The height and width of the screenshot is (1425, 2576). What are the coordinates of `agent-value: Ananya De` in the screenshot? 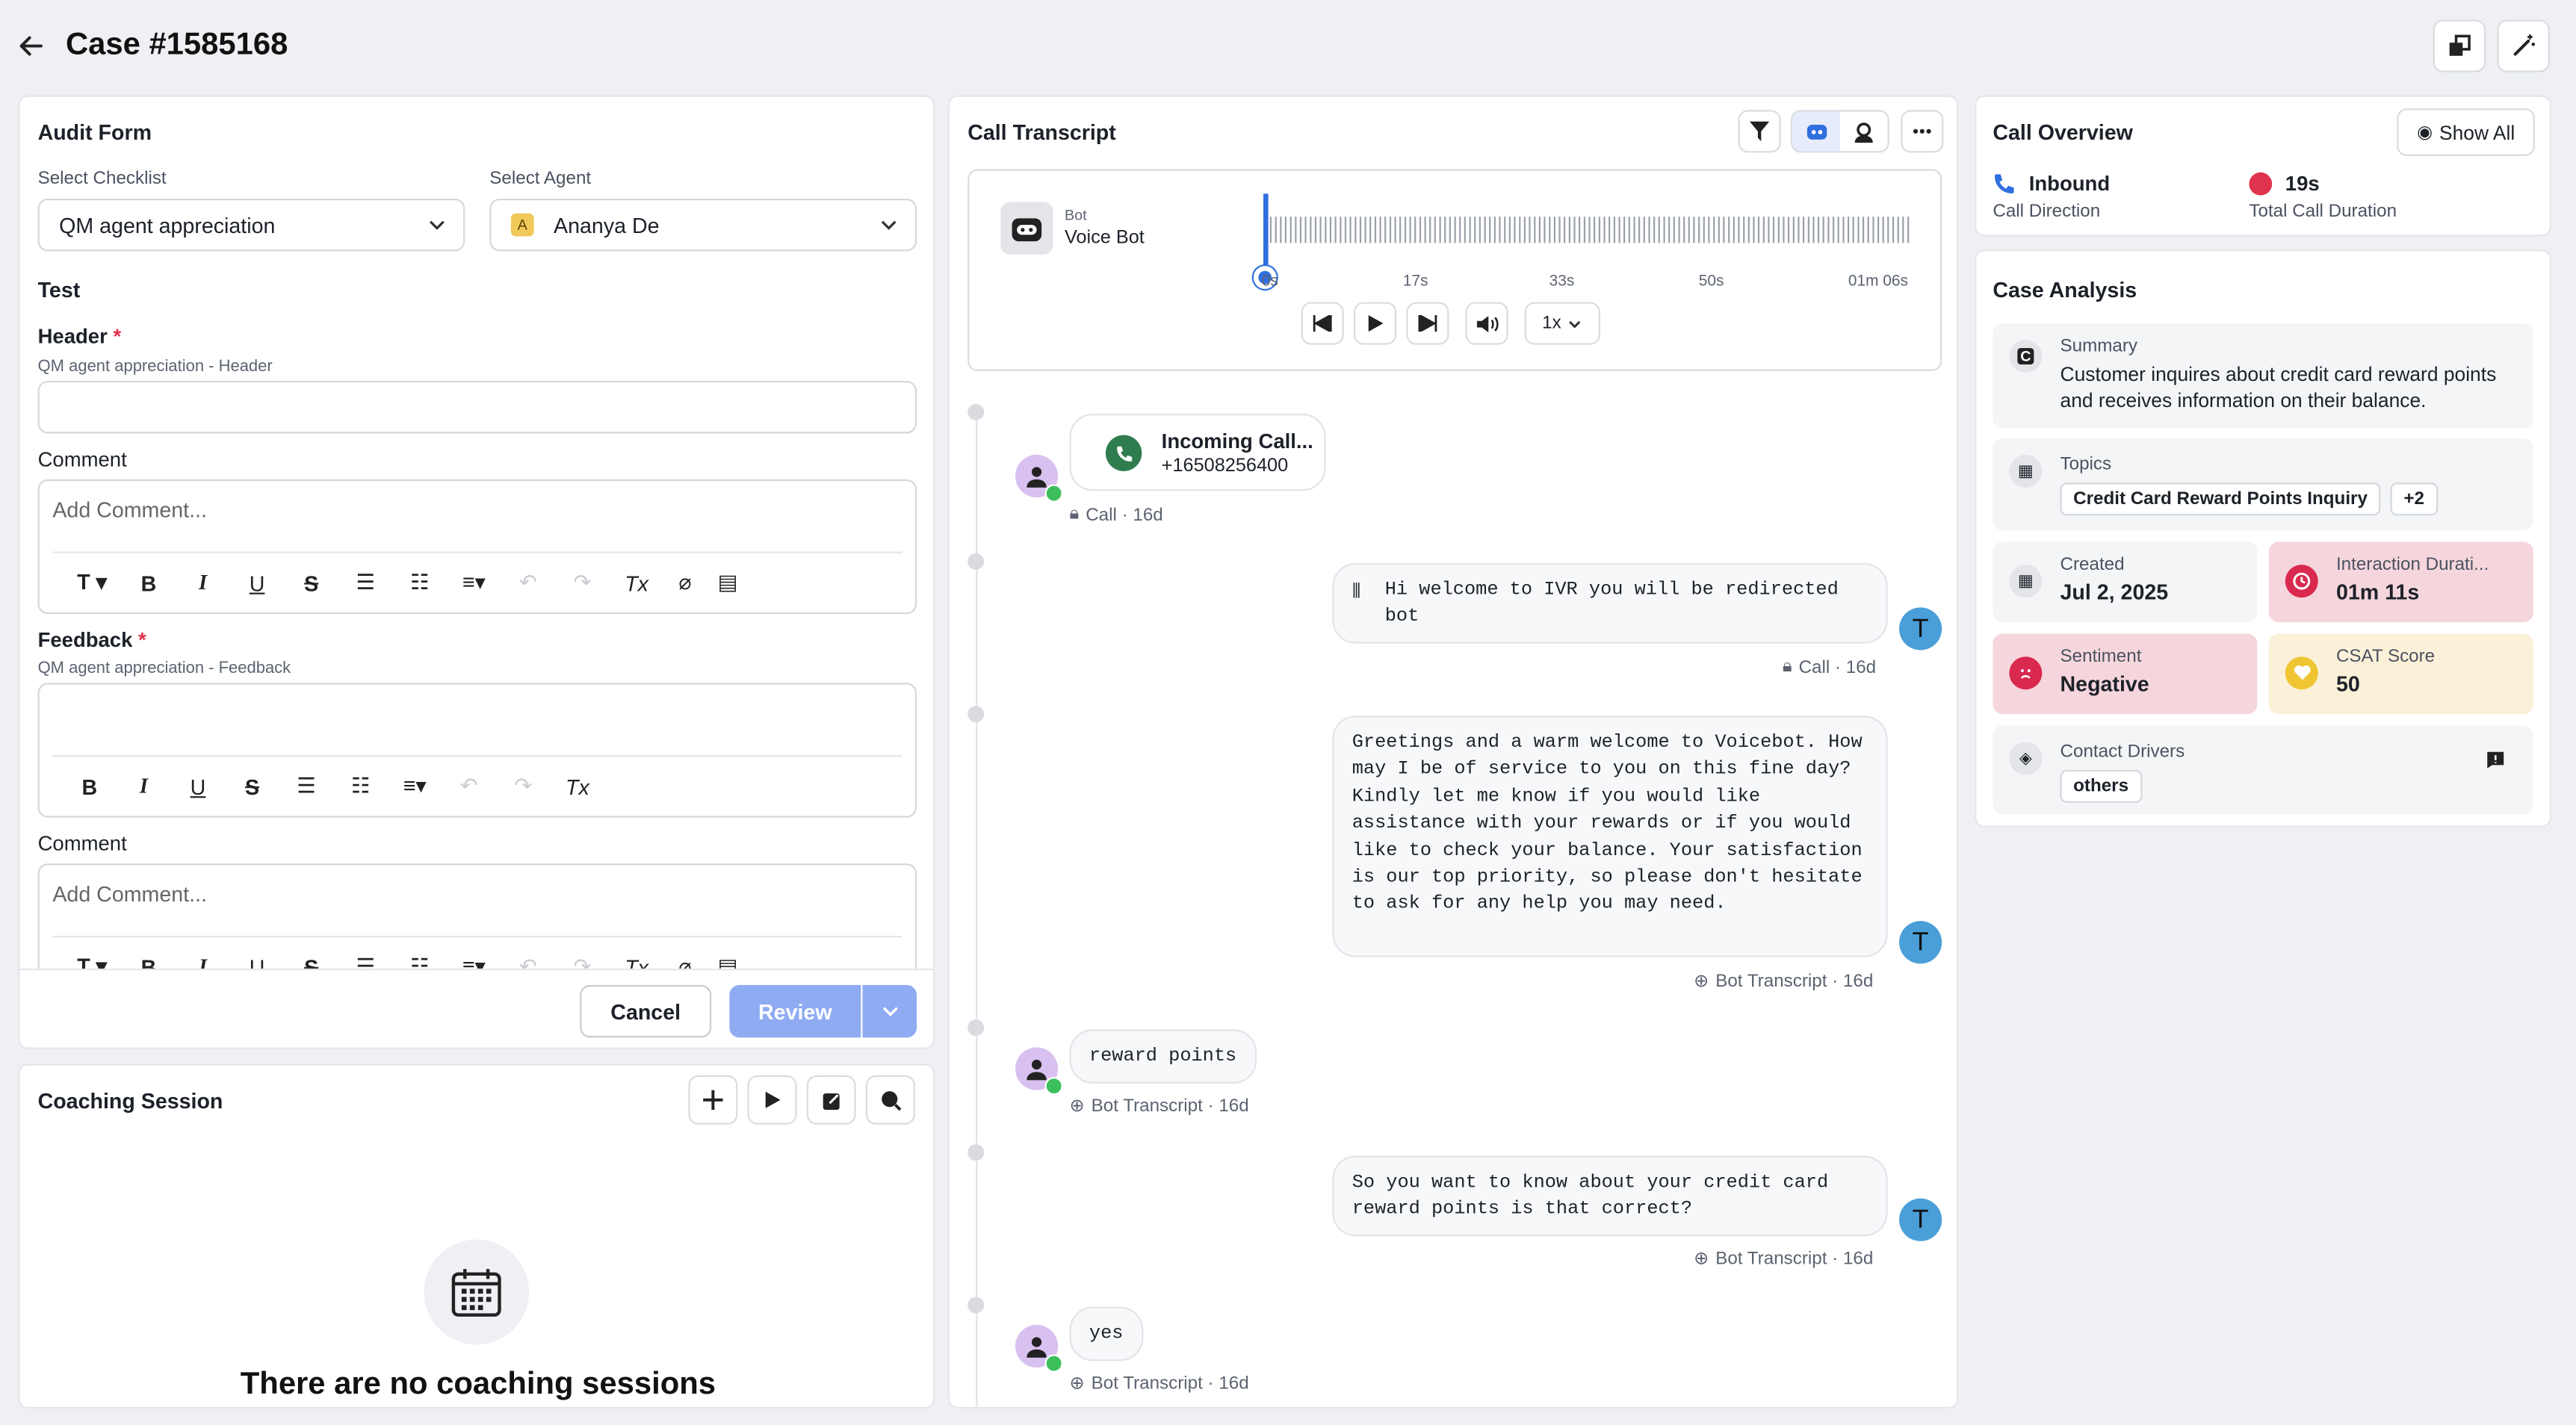 It's located at (607, 225).